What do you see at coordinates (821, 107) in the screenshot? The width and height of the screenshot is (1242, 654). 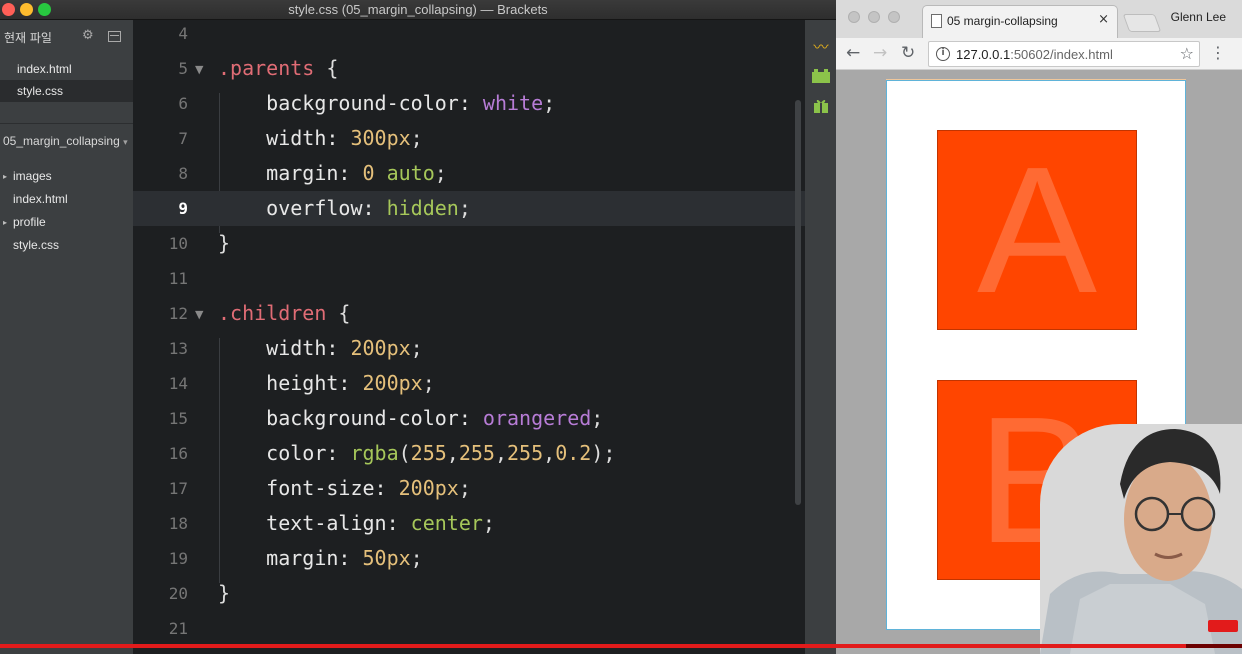 I see `gift-icon` at bounding box center [821, 107].